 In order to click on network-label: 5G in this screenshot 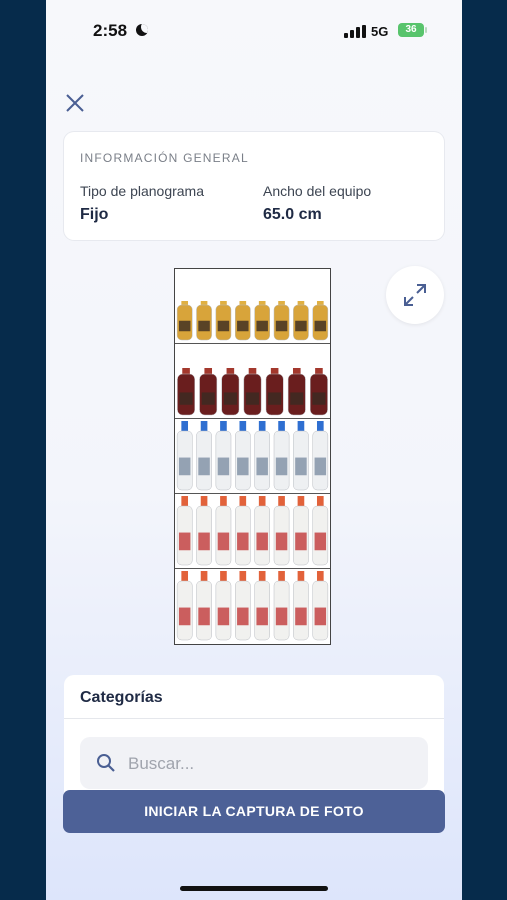, I will do `click(380, 31)`.